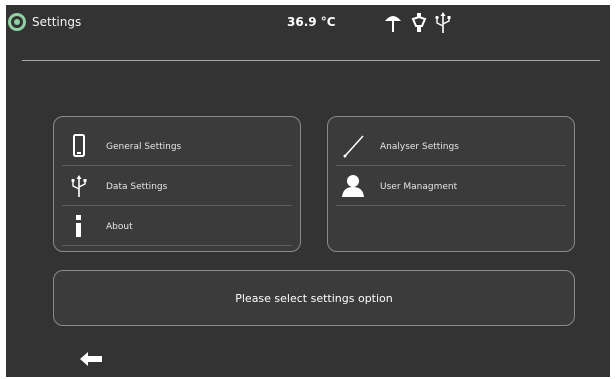 This screenshot has width=616, height=379. What do you see at coordinates (393, 24) in the screenshot?
I see `sensor-probe-icon` at bounding box center [393, 24].